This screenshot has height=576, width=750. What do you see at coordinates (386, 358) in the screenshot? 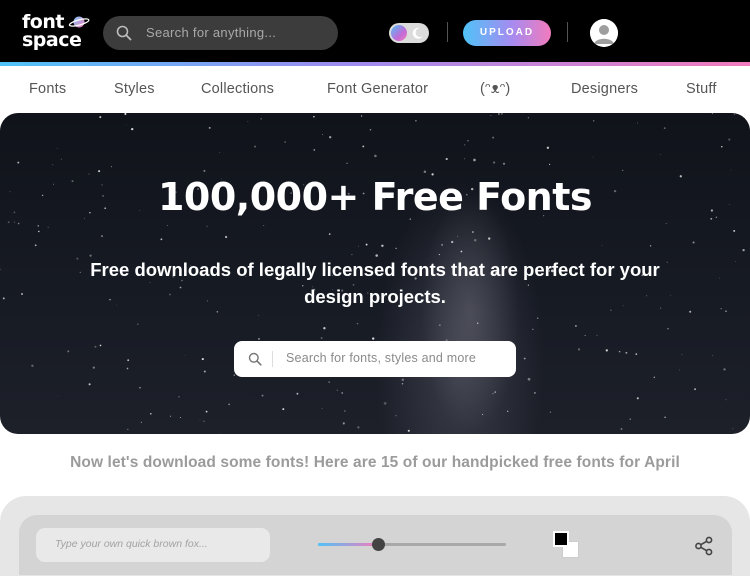
I see `hero-search-input: Search for fonts, styles and more` at bounding box center [386, 358].